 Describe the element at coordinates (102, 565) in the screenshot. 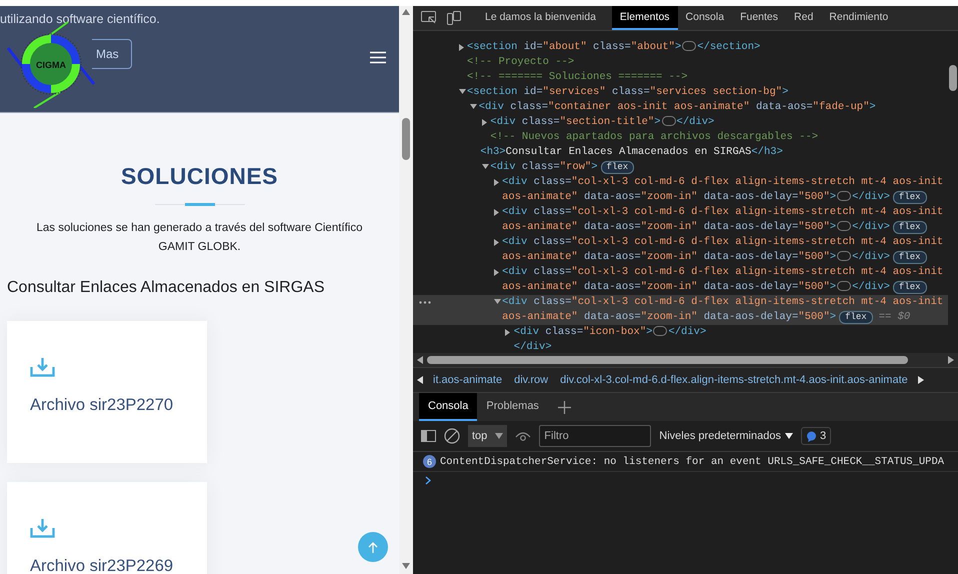

I see `file-title: Archivo sir23P2269` at that location.